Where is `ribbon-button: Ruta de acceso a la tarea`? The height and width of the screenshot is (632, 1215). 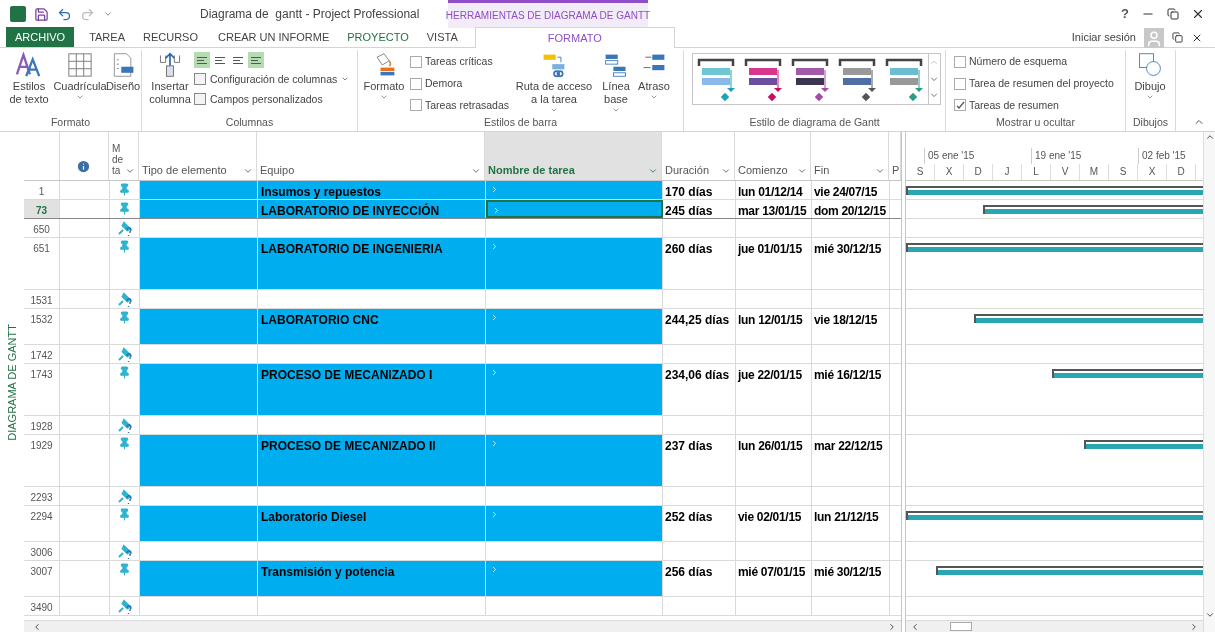 ribbon-button: Ruta de acceso a la tarea is located at coordinates (554, 82).